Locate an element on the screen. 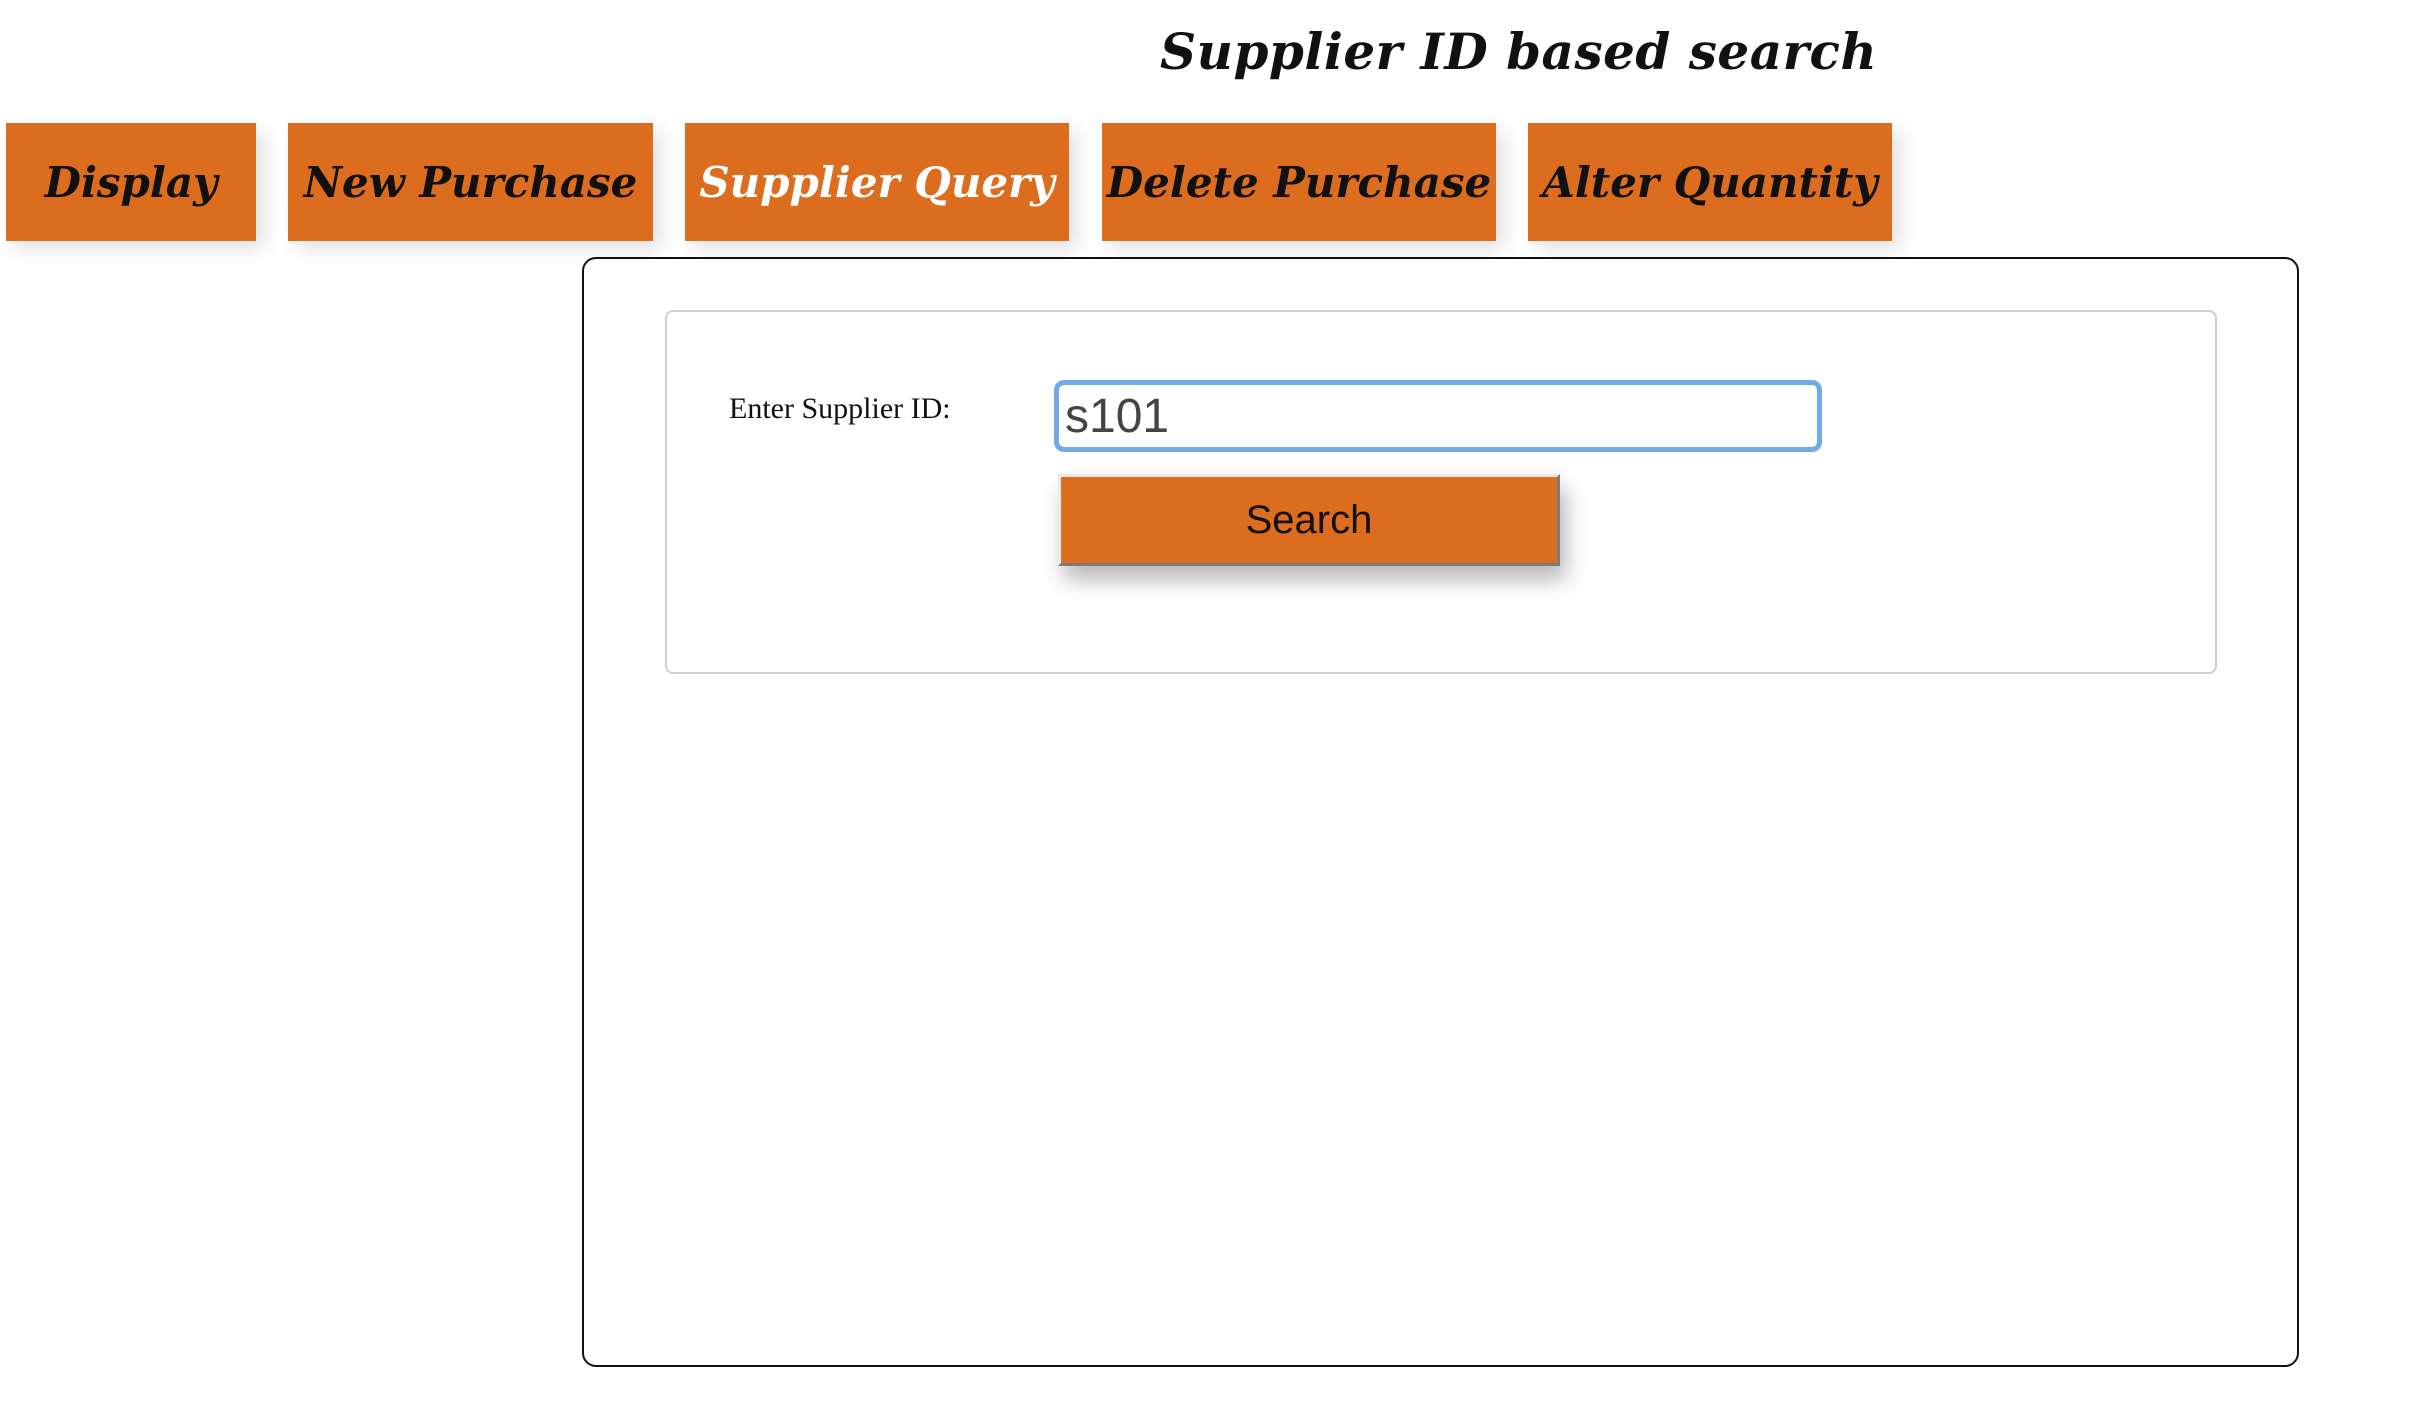 Image resolution: width=2418 pixels, height=1409 pixels. search-button: Search is located at coordinates (1309, 520).